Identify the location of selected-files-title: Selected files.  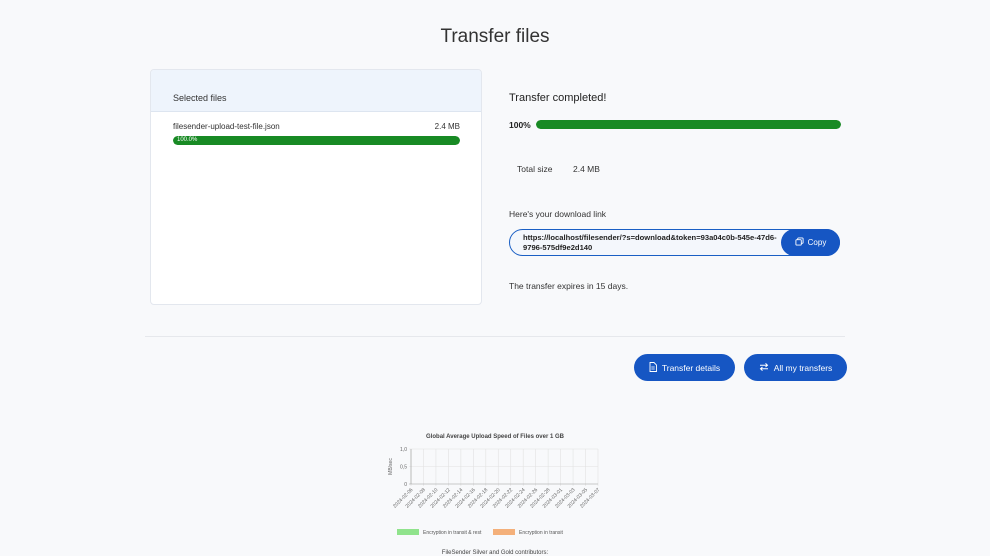
(200, 98).